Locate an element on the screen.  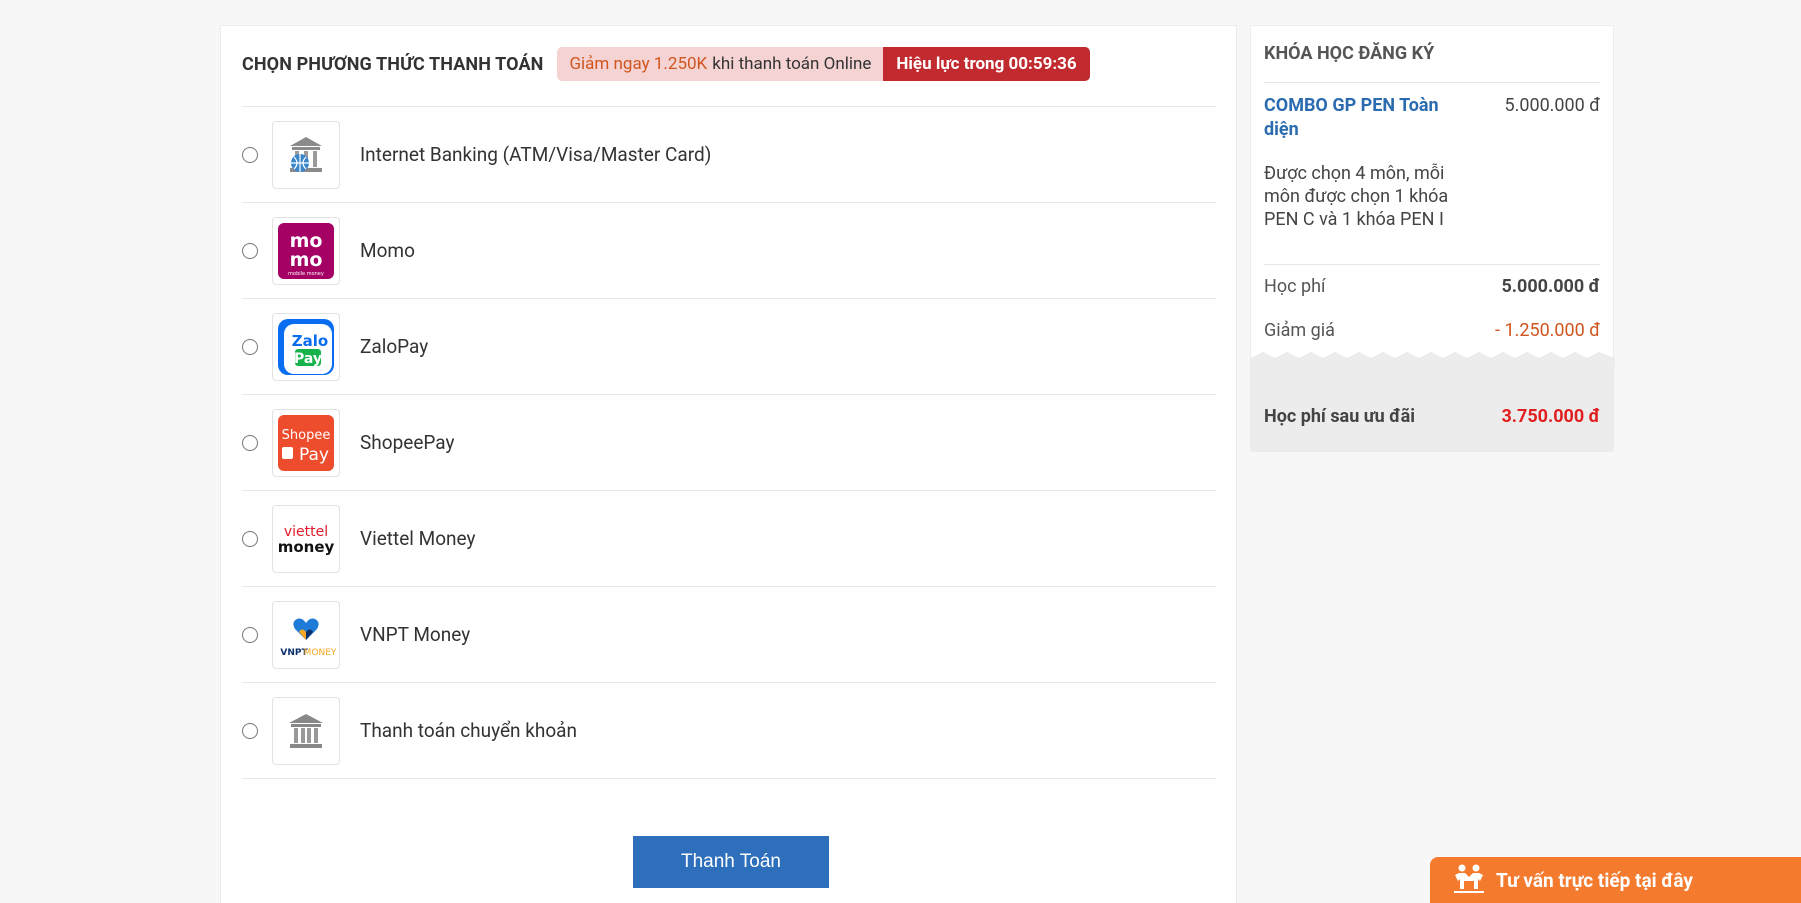
zalo-bottom-text: Pay is located at coordinates (308, 359).